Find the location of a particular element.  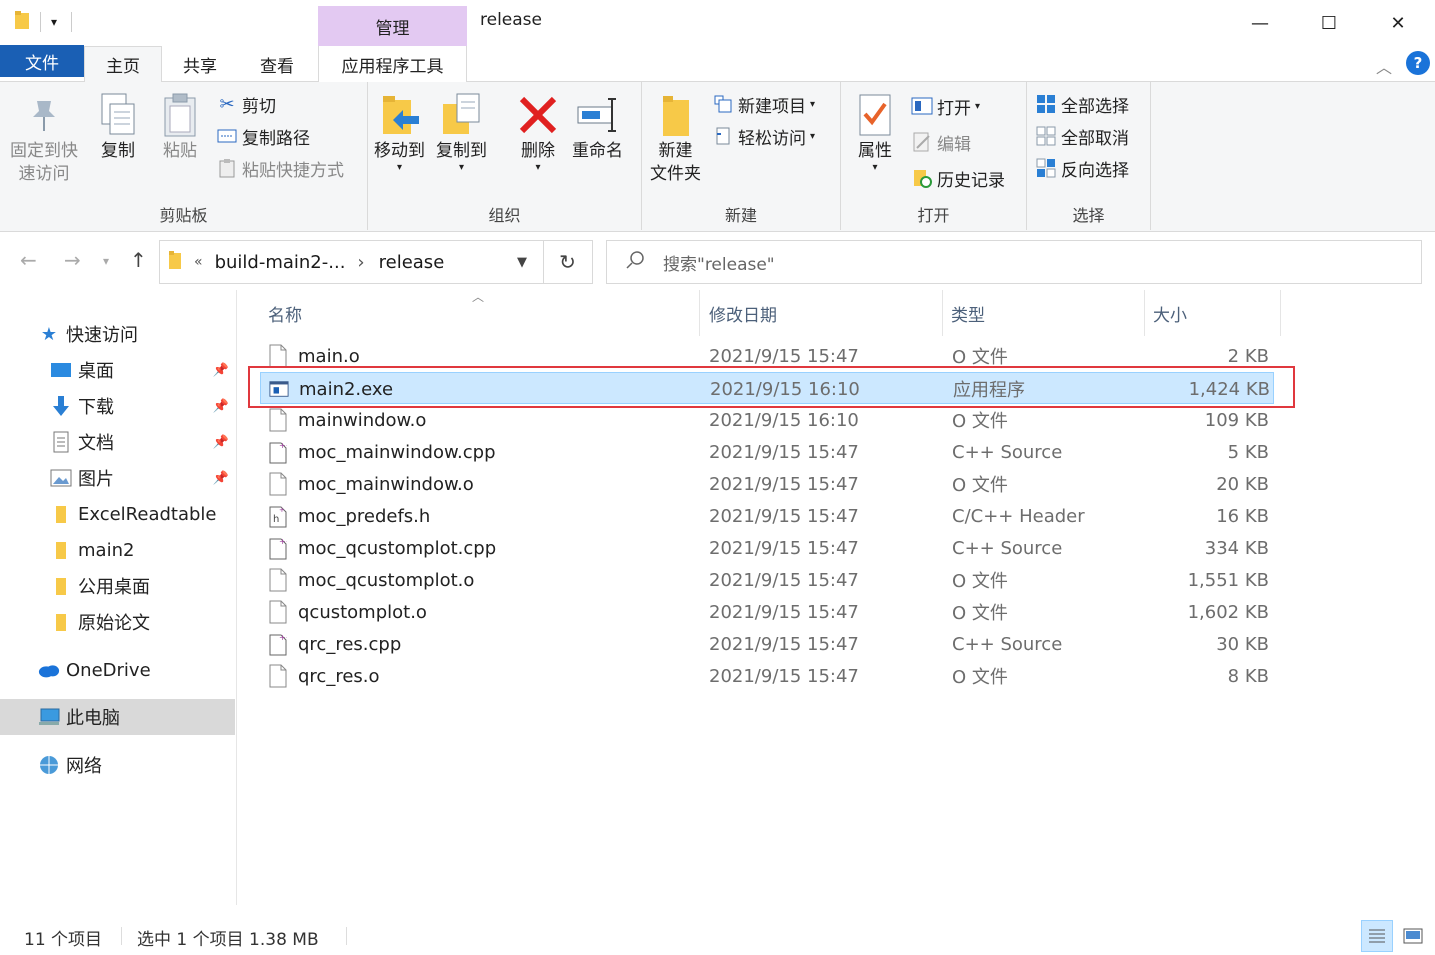

recent-locations-chevron-icon: ▾ is located at coordinates (106, 261).